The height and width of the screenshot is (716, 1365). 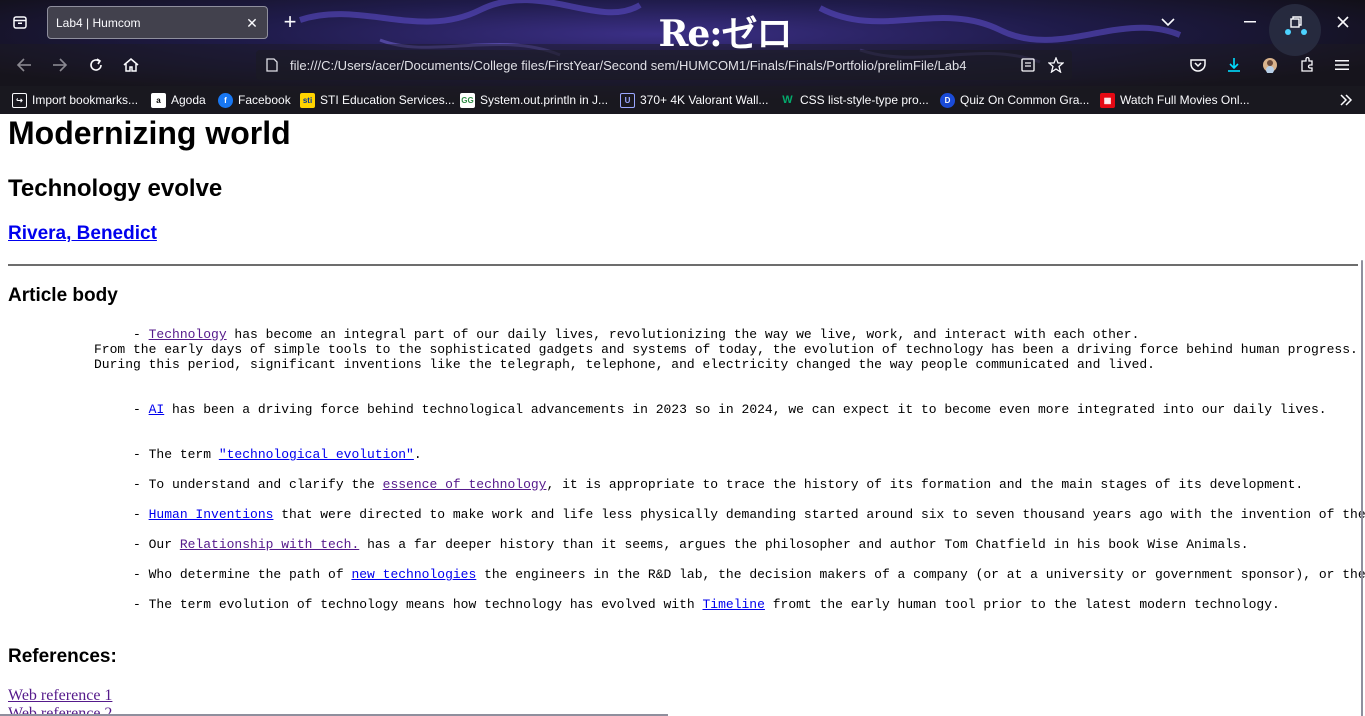 I want to click on reader-view-icon, so click(x=1028, y=65).